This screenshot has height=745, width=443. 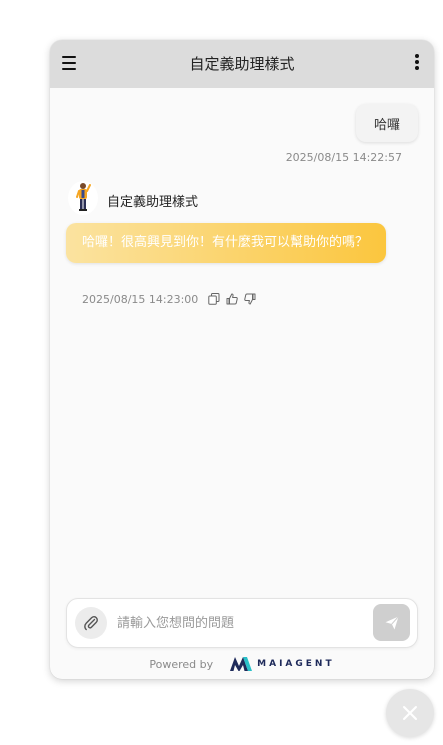 What do you see at coordinates (153, 202) in the screenshot?
I see `assistant-name: 自定義助理樣式` at bounding box center [153, 202].